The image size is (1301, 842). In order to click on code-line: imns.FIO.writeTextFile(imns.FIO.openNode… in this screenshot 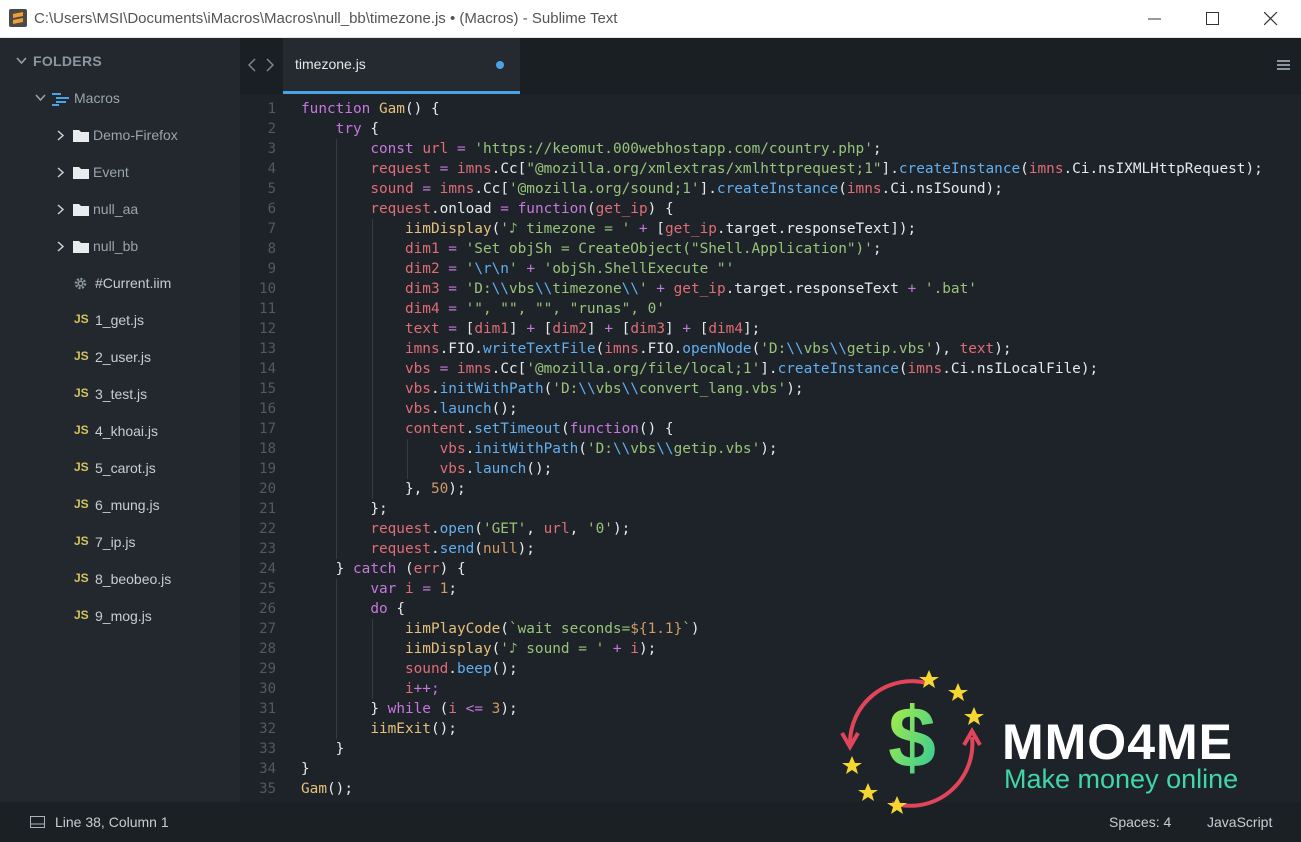, I will do `click(656, 349)`.